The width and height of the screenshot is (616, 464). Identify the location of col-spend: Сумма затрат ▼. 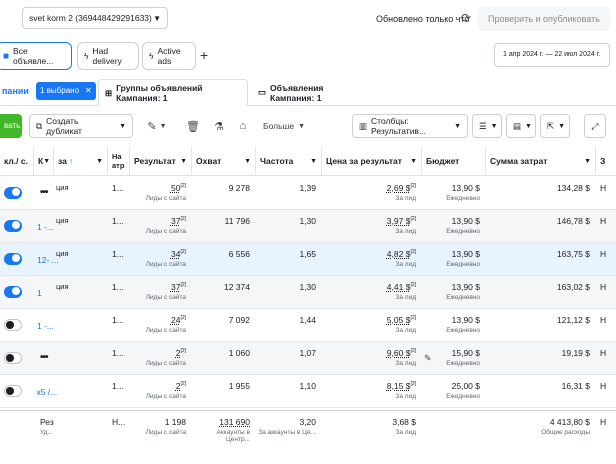
(541, 161).